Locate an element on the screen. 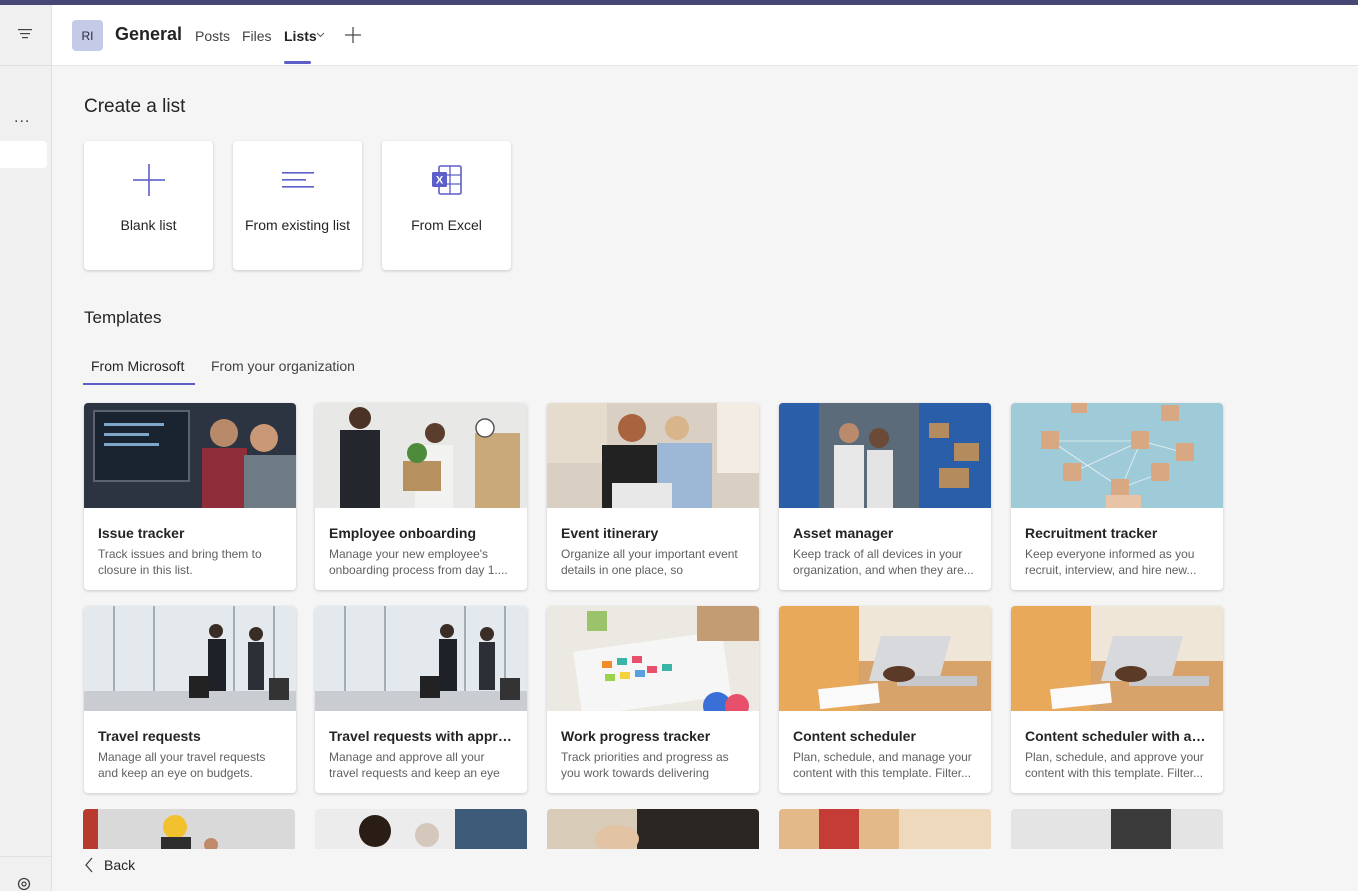 Image resolution: width=1358 pixels, height=891 pixels. channel-title: General is located at coordinates (149, 34).